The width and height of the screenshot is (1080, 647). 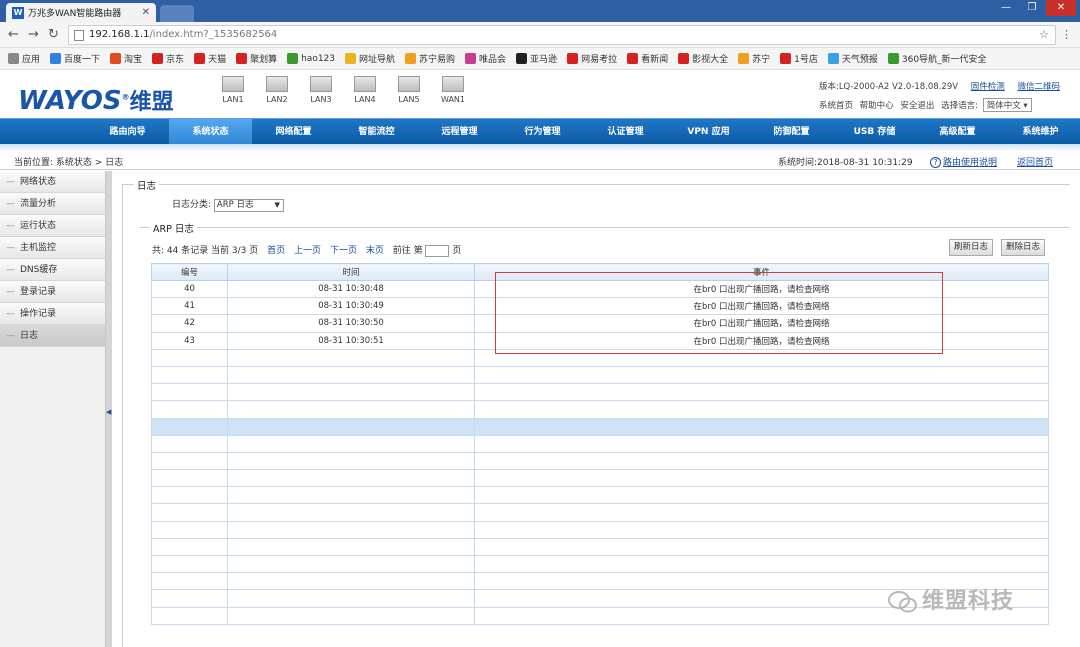 I want to click on delete-log-button: 删除日志, so click(x=1023, y=247).